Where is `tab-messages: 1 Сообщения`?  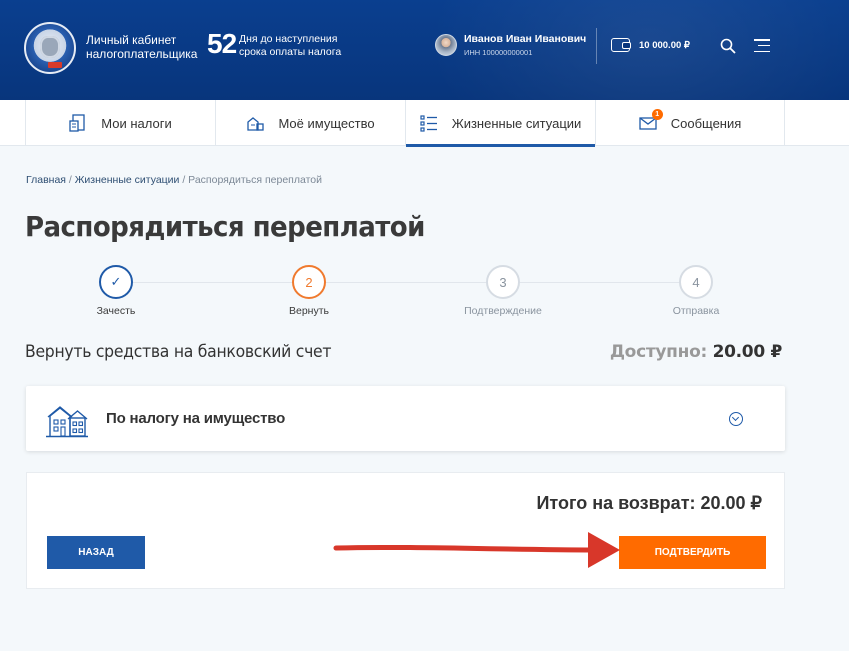 tab-messages: 1 Сообщения is located at coordinates (690, 123).